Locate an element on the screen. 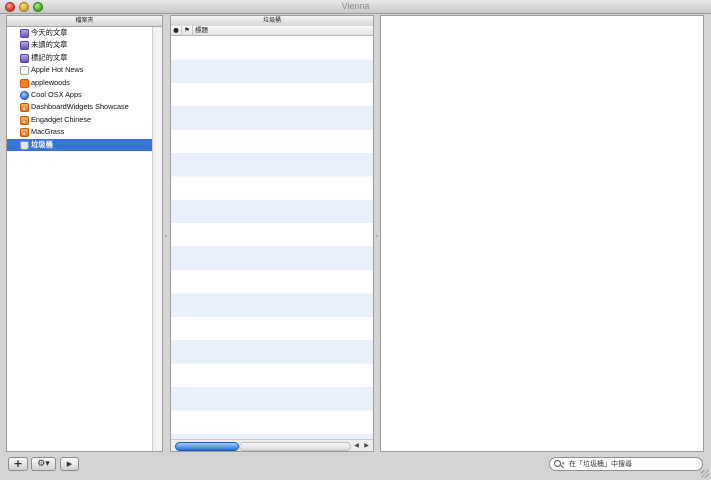 This screenshot has width=711, height=480. folder-item-label: 垃圾桶 is located at coordinates (42, 144).